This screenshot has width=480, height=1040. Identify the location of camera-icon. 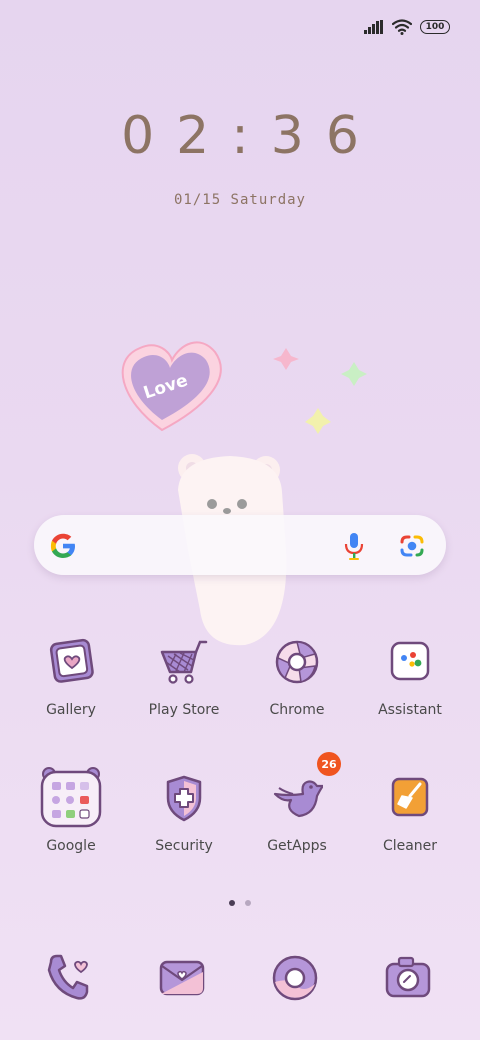
(408, 977).